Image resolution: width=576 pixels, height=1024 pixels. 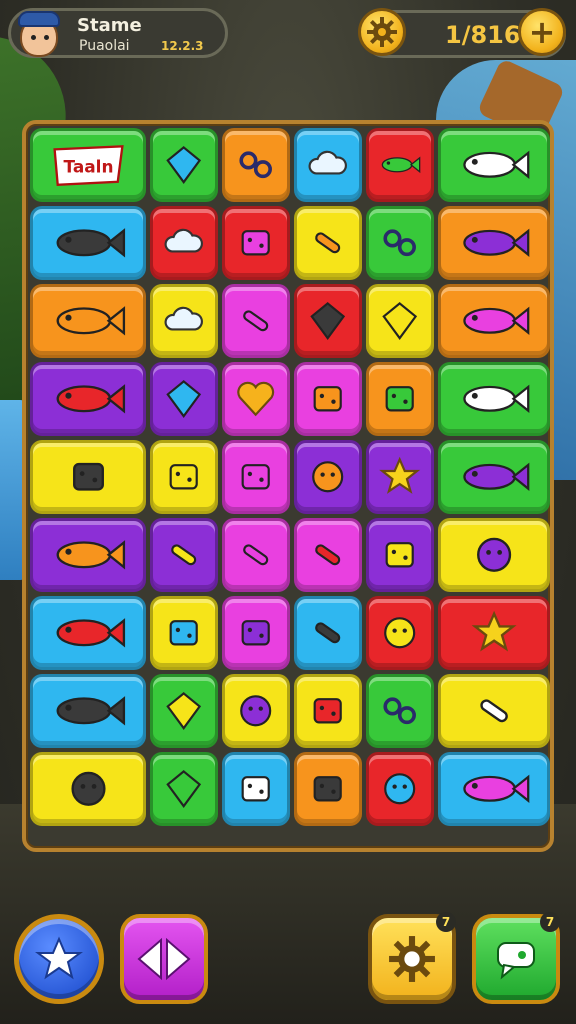 I want to click on orange-fish-icon, so click(x=88, y=321).